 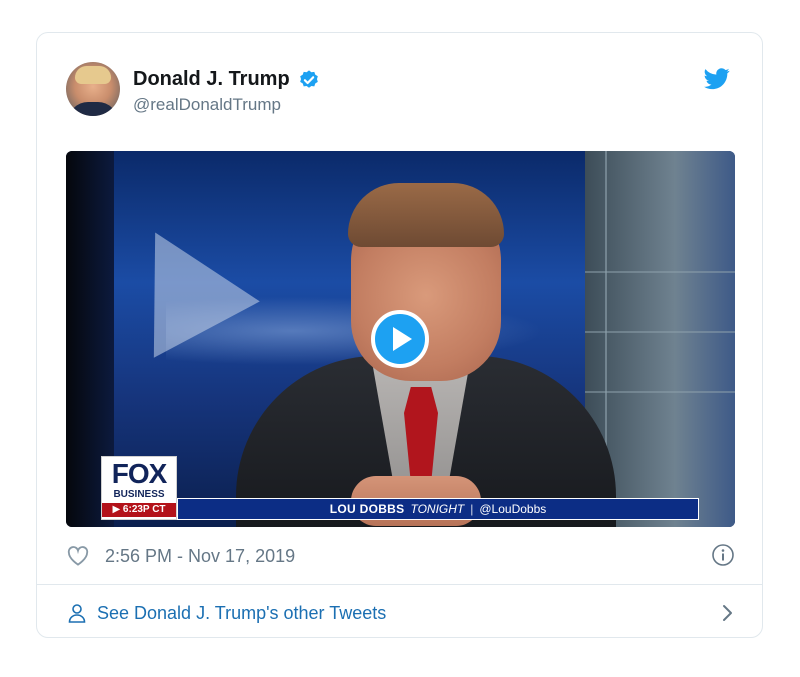 I want to click on network-logo: FOX BUSINESS ▶ 6:23P CT, so click(x=139, y=488).